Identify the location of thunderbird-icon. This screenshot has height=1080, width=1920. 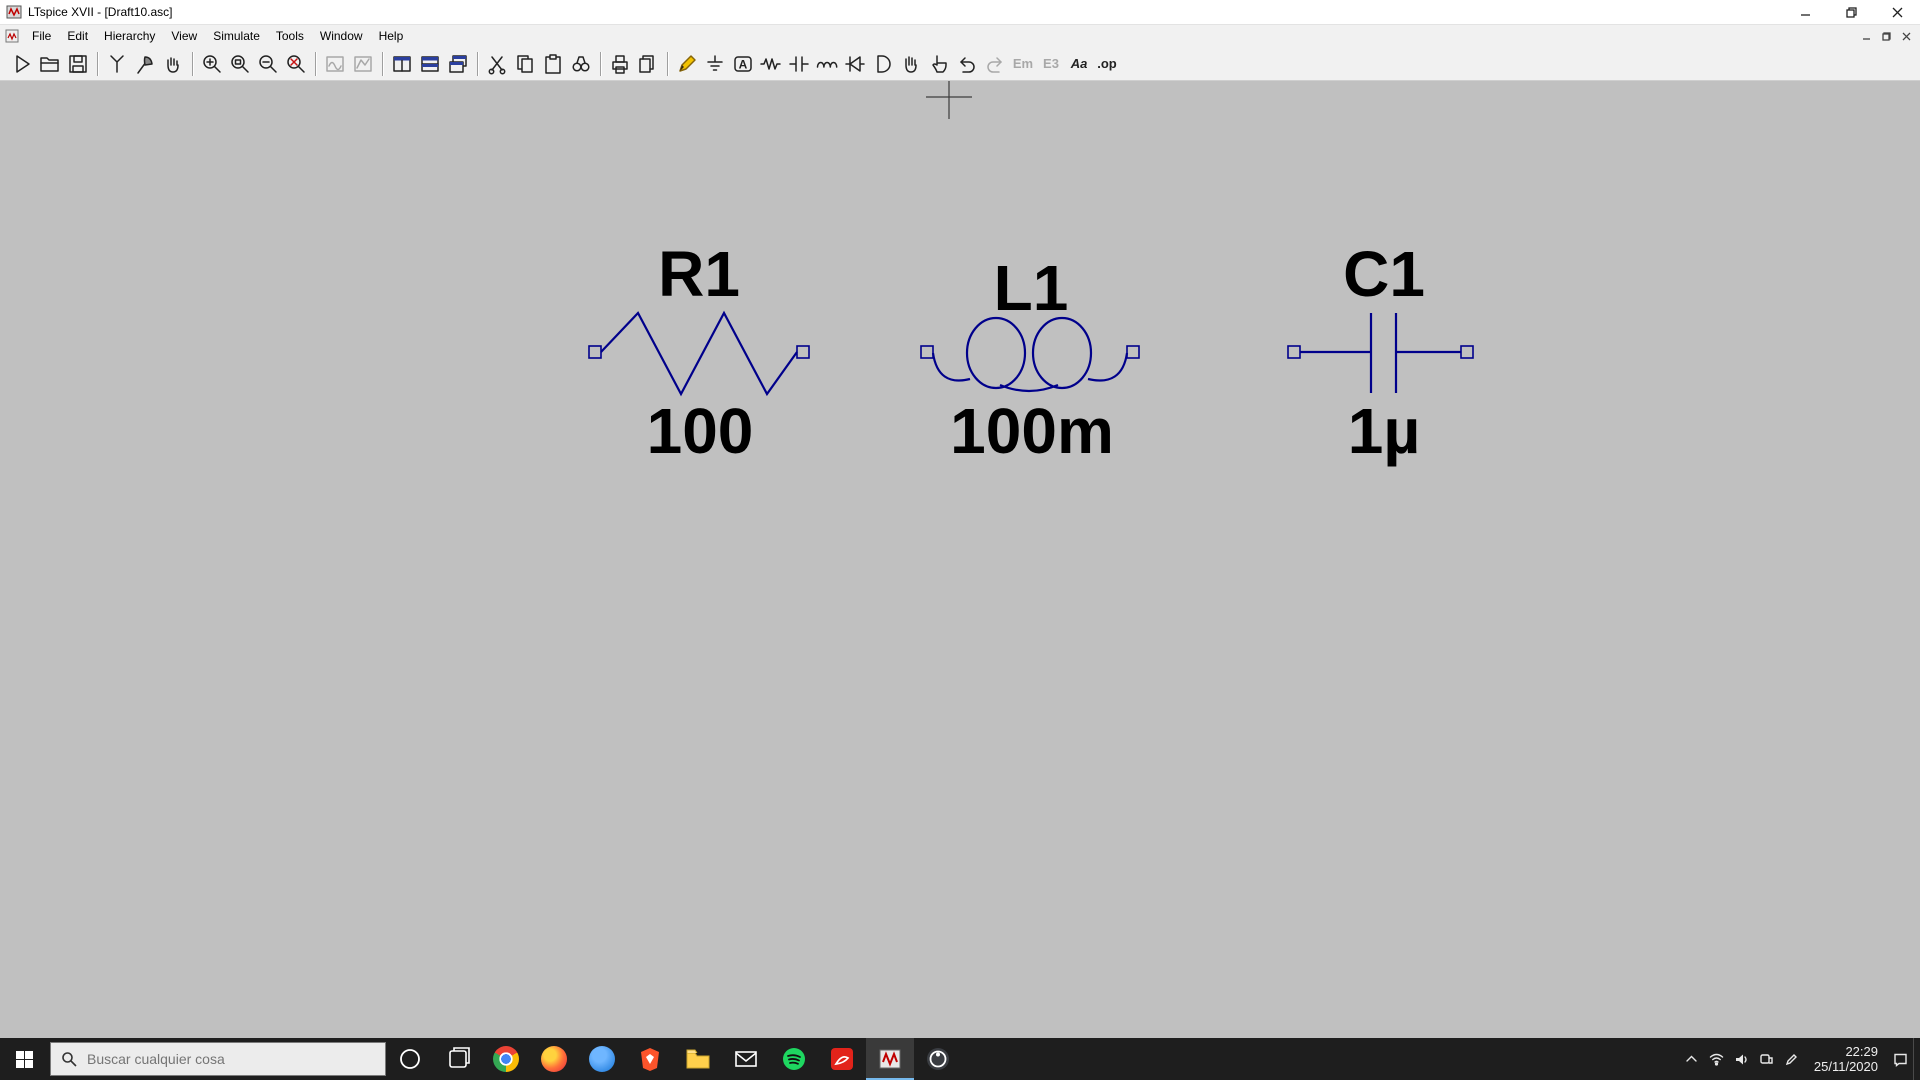
(602, 1059).